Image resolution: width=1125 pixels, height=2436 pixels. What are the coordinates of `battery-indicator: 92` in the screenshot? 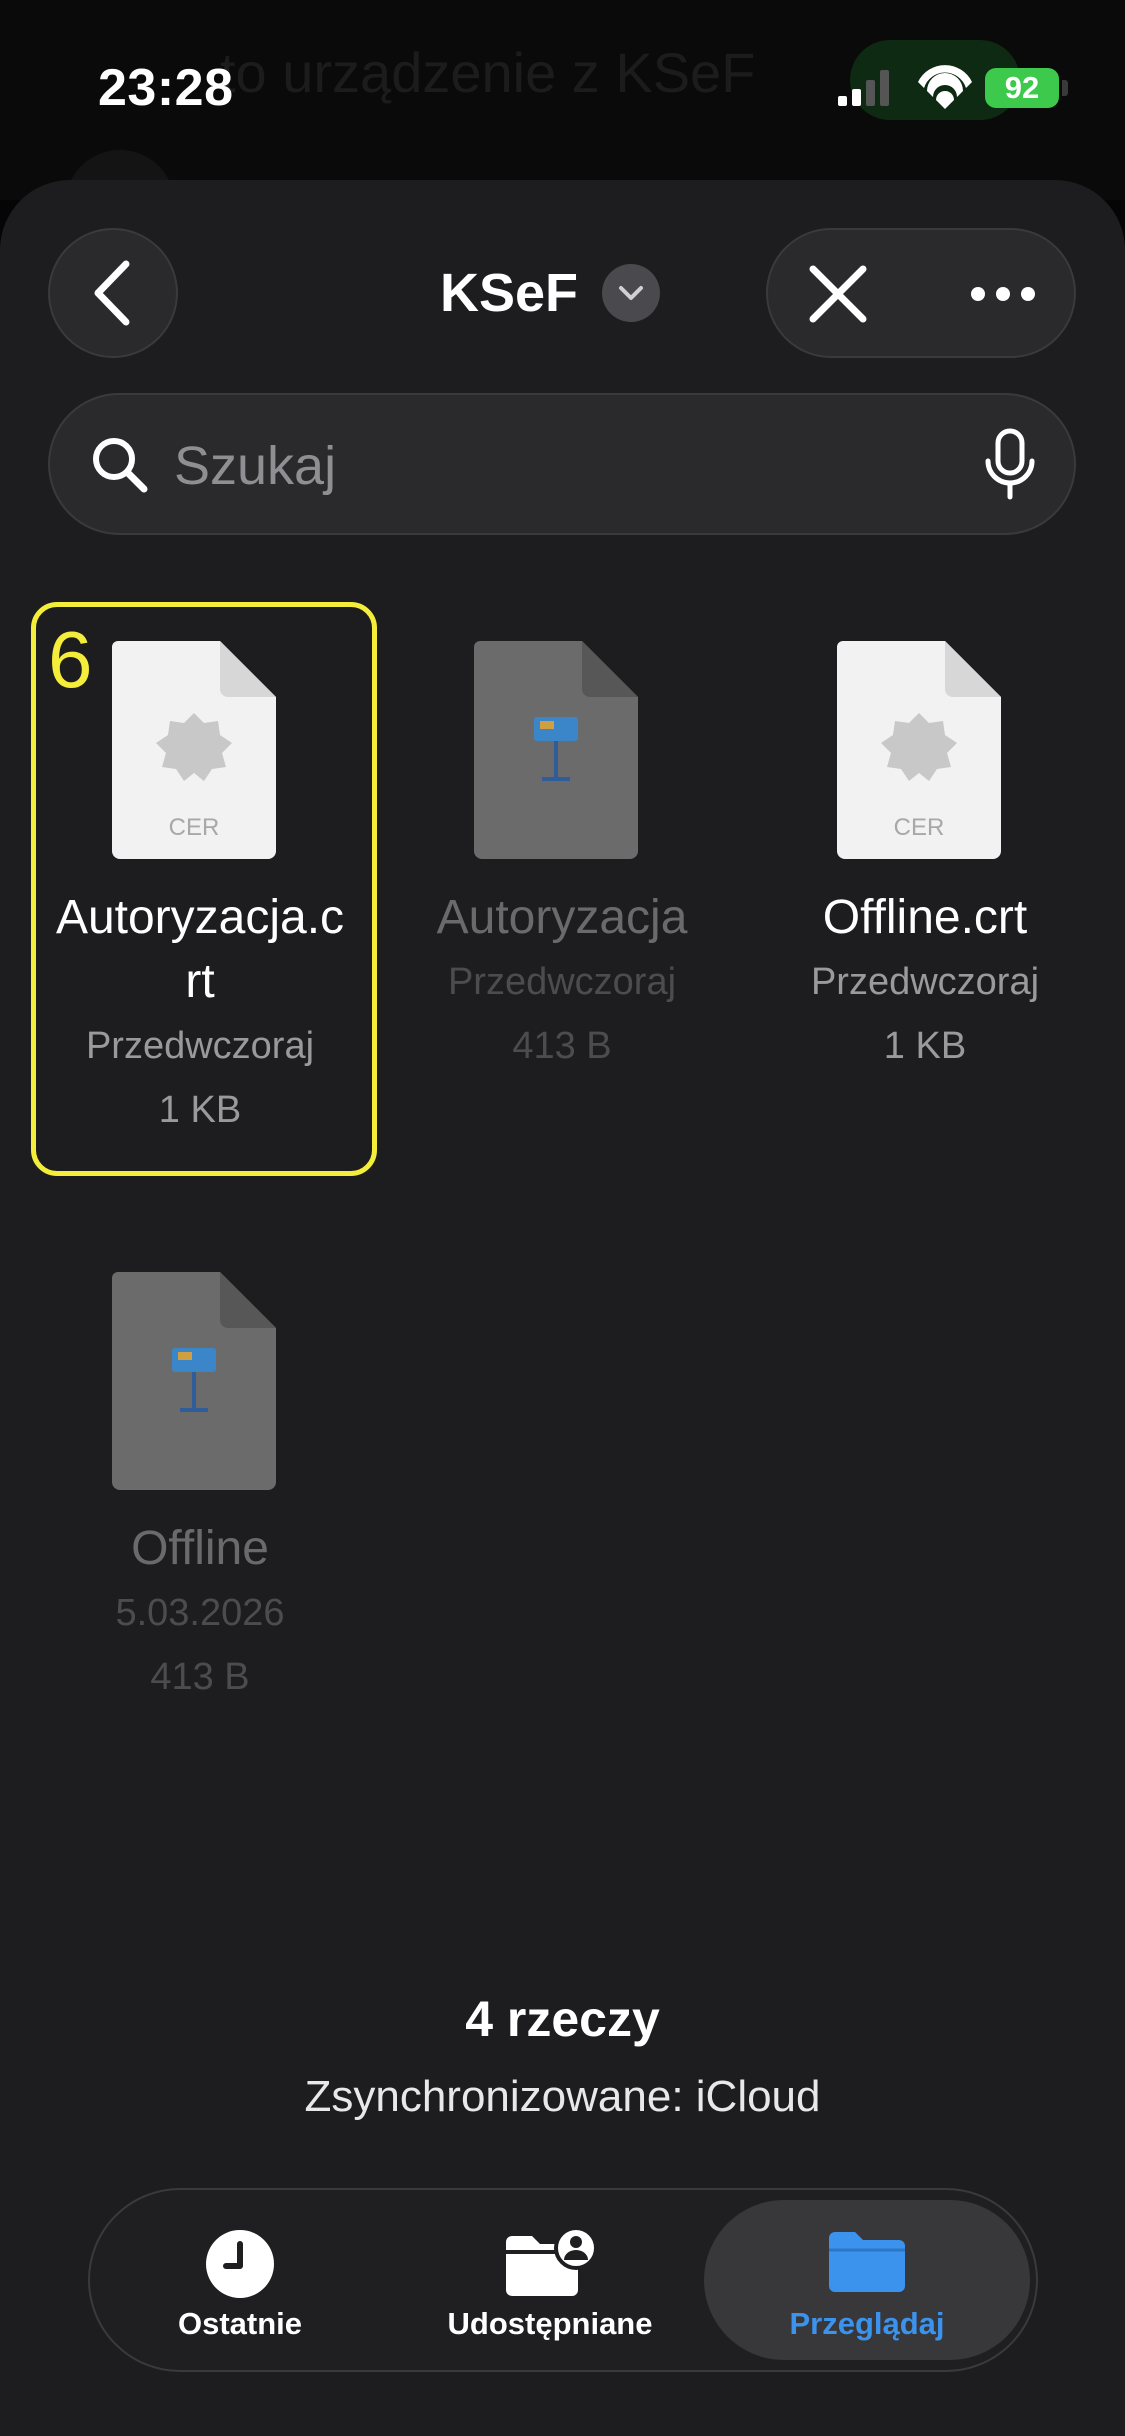 It's located at (1022, 88).